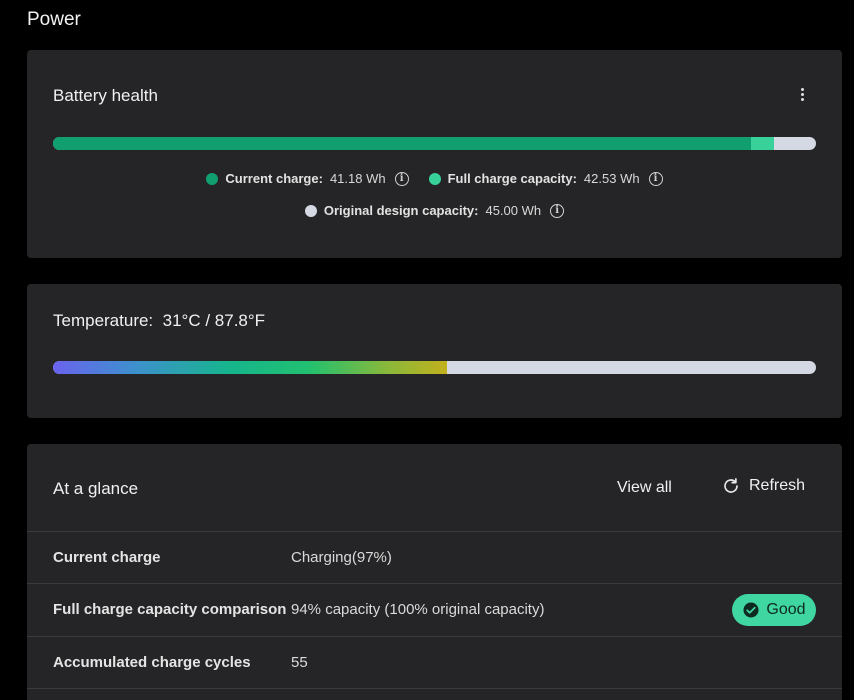 The height and width of the screenshot is (700, 854). I want to click on design-capacity-dot, so click(310, 210).